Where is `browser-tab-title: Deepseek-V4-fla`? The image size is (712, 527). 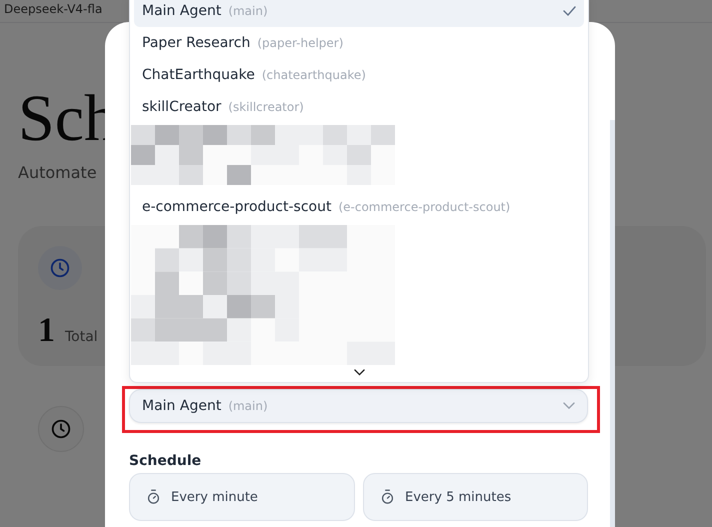 browser-tab-title: Deepseek-V4-fla is located at coordinates (53, 9).